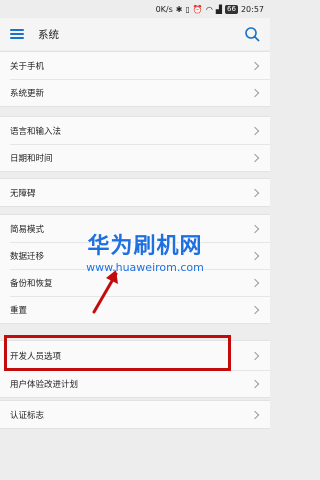 Image resolution: width=320 pixels, height=480 pixels. What do you see at coordinates (44, 384) in the screenshot?
I see `settings-item-label: 用户体验改进计划` at bounding box center [44, 384].